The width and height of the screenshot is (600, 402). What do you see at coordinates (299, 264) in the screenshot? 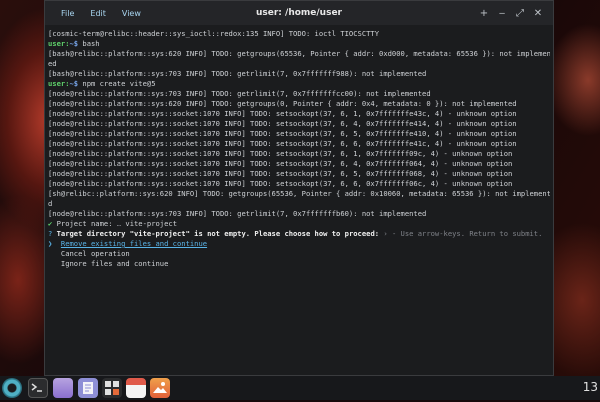
I see `prompt-option: Ignore files and continue` at bounding box center [299, 264].